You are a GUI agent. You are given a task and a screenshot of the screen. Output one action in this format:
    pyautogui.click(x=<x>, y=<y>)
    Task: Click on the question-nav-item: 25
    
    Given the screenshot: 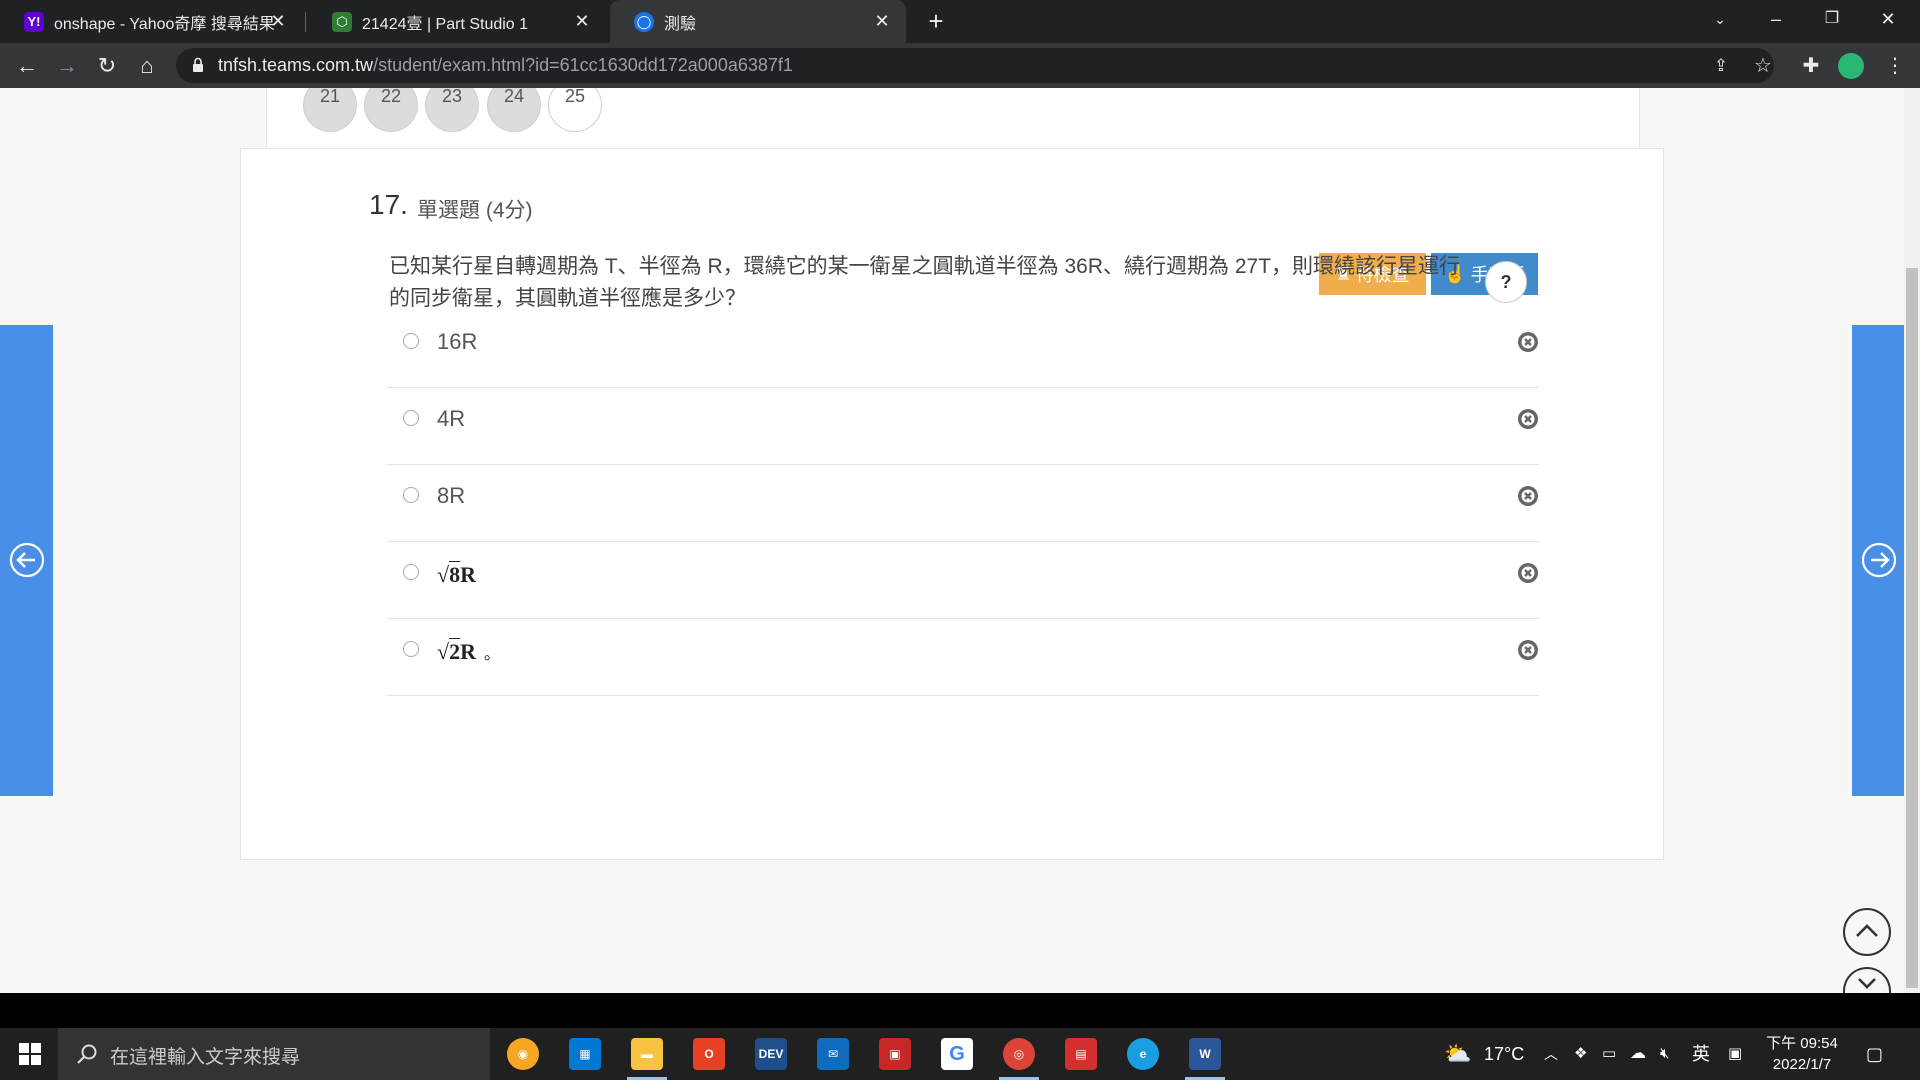 What is the action you would take?
    pyautogui.click(x=575, y=110)
    